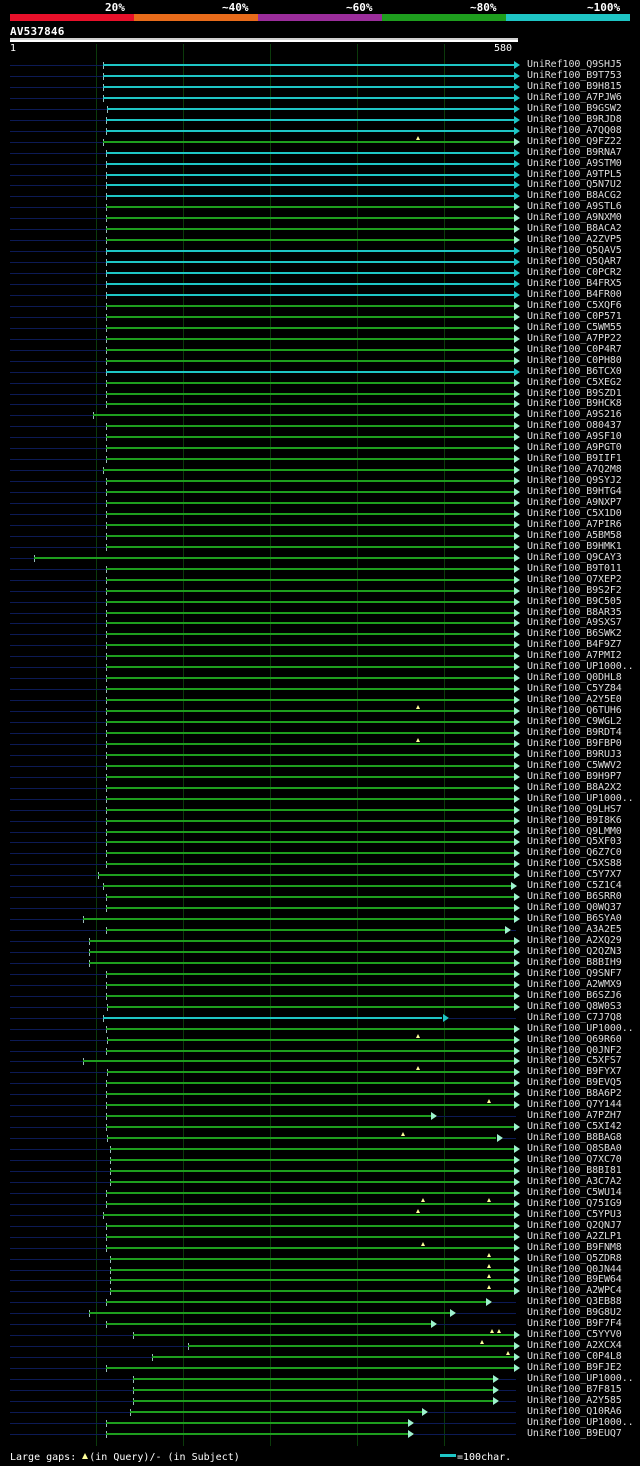 Image resolution: width=640 pixels, height=1466 pixels. What do you see at coordinates (574, 590) in the screenshot?
I see `hit-label: UniRef100_B9S2F2` at bounding box center [574, 590].